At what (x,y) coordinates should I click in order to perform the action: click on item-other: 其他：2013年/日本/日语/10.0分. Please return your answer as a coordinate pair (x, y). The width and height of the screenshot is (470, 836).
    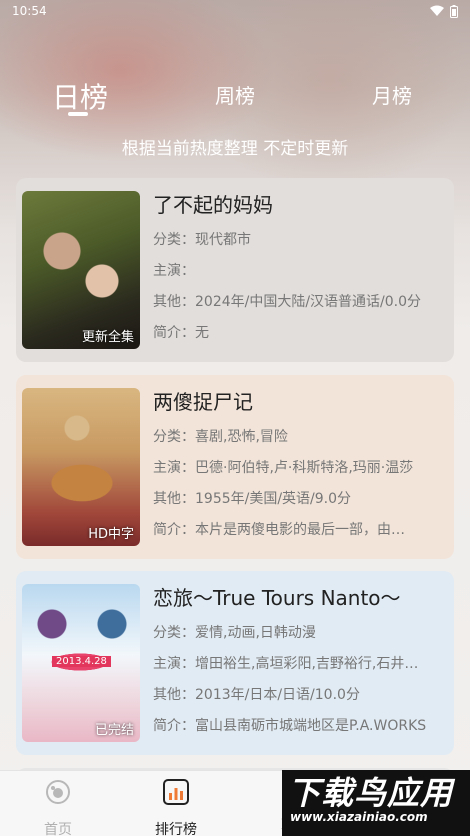
    Looking at the image, I should click on (256, 695).